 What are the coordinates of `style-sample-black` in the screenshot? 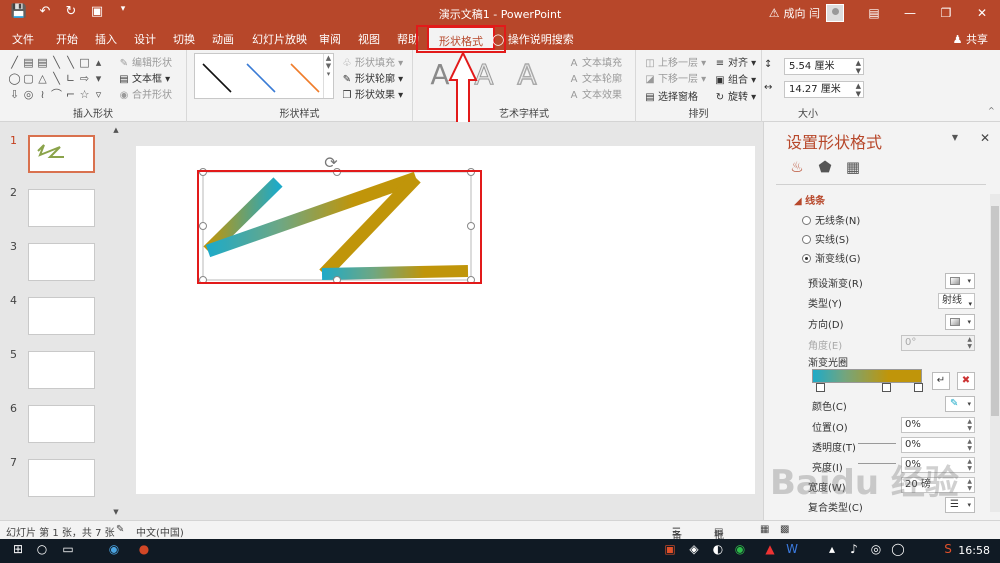 It's located at (217, 78).